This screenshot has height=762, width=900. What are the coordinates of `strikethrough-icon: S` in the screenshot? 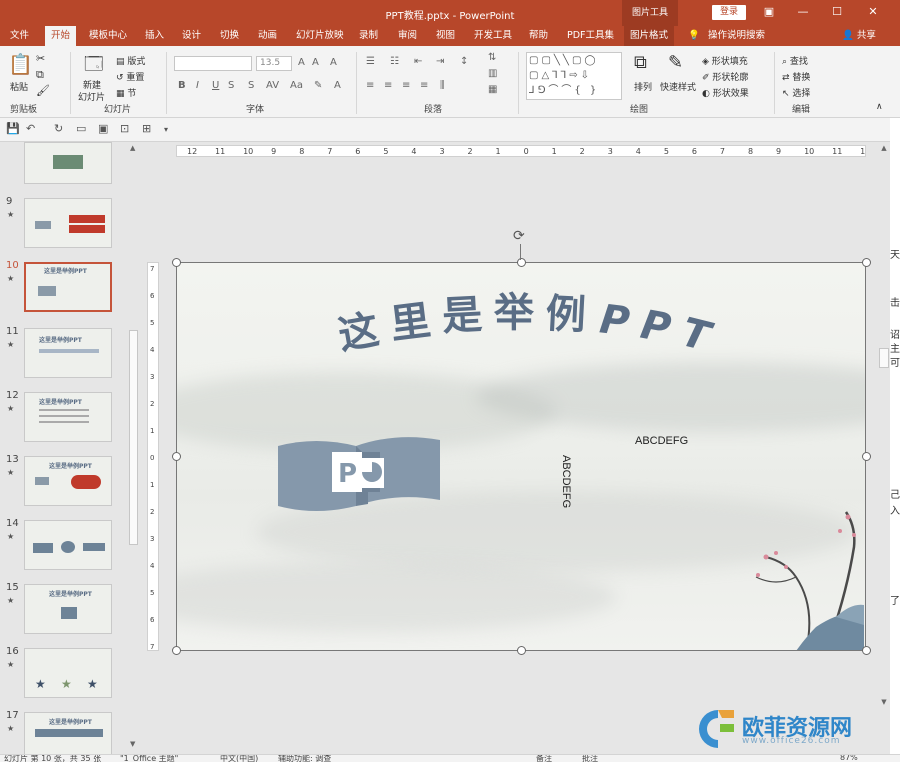 It's located at (231, 85).